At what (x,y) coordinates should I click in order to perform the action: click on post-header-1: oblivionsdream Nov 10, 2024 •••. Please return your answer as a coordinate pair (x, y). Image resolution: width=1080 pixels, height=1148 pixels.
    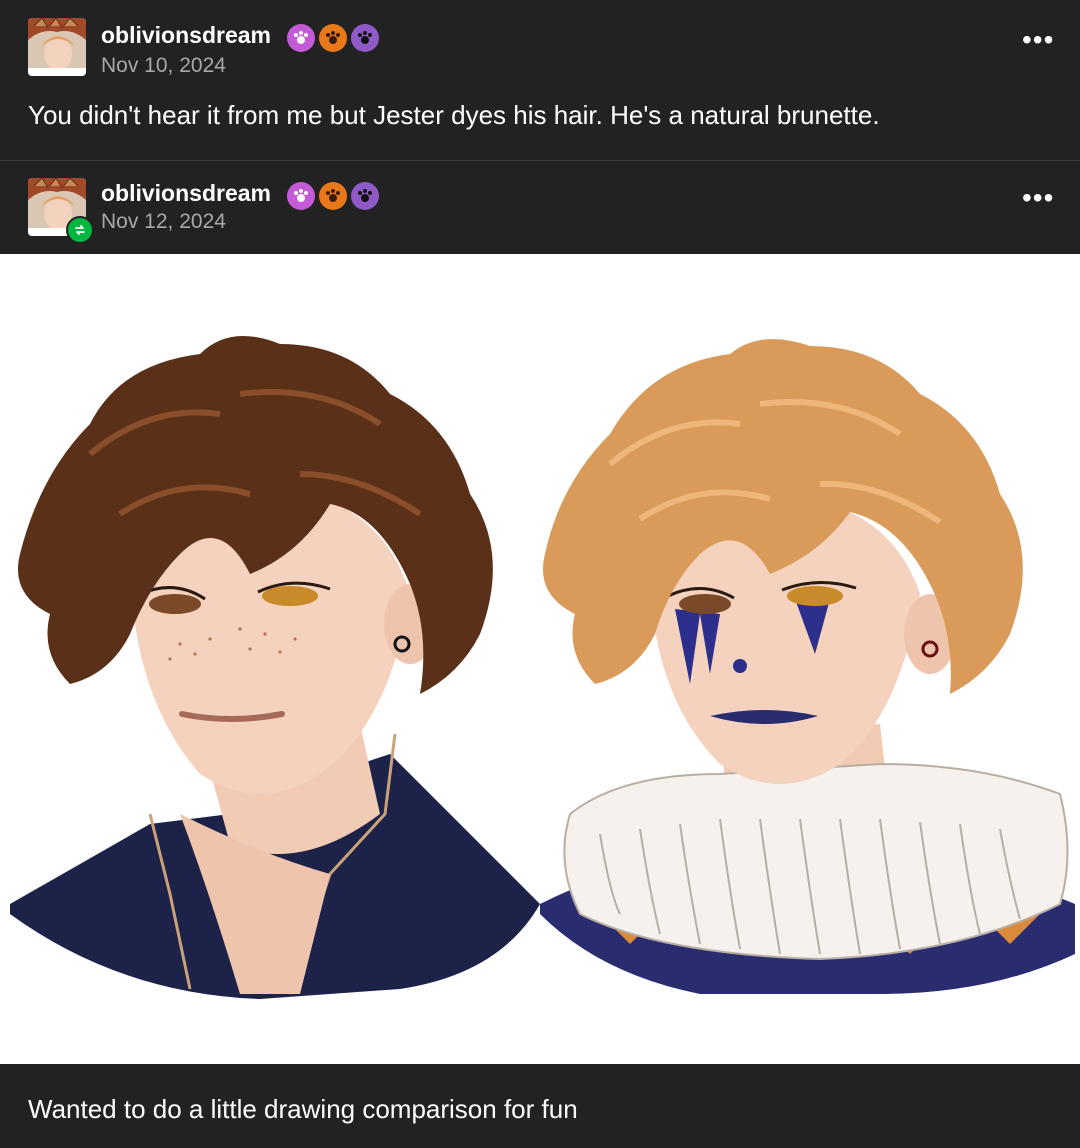
    Looking at the image, I should click on (540, 40).